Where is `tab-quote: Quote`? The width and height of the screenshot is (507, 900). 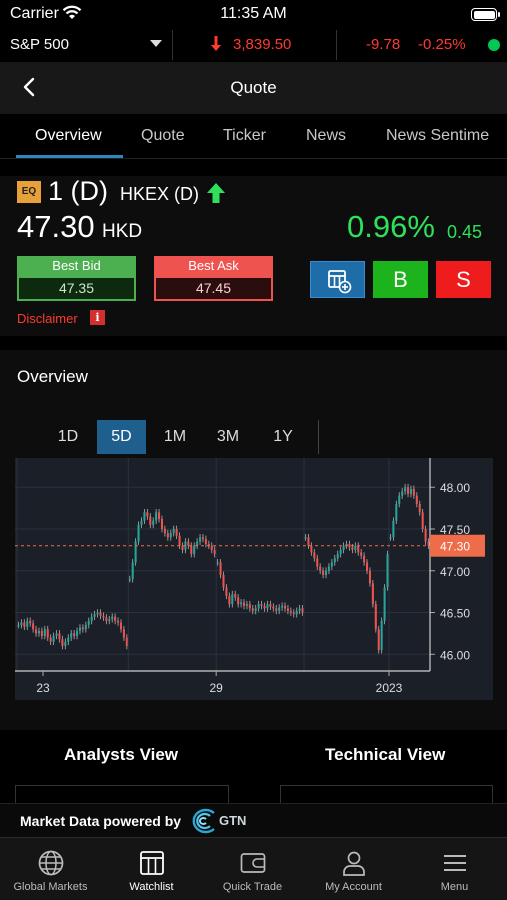 tab-quote: Quote is located at coordinates (163, 136).